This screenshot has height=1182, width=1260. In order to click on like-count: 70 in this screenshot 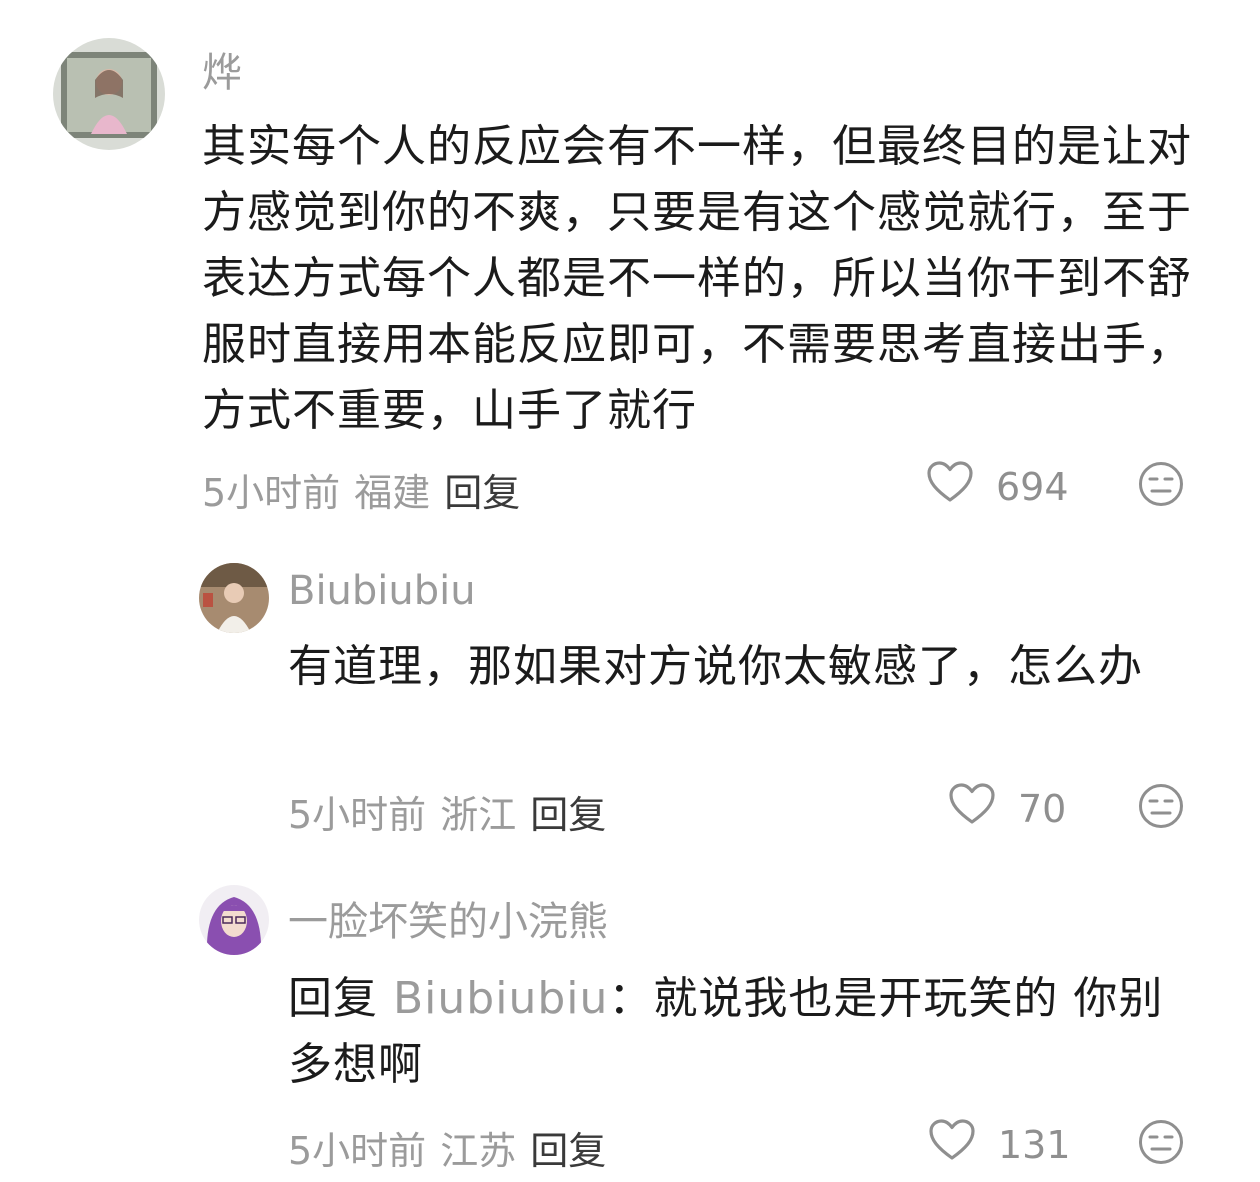, I will do `click(1042, 808)`.